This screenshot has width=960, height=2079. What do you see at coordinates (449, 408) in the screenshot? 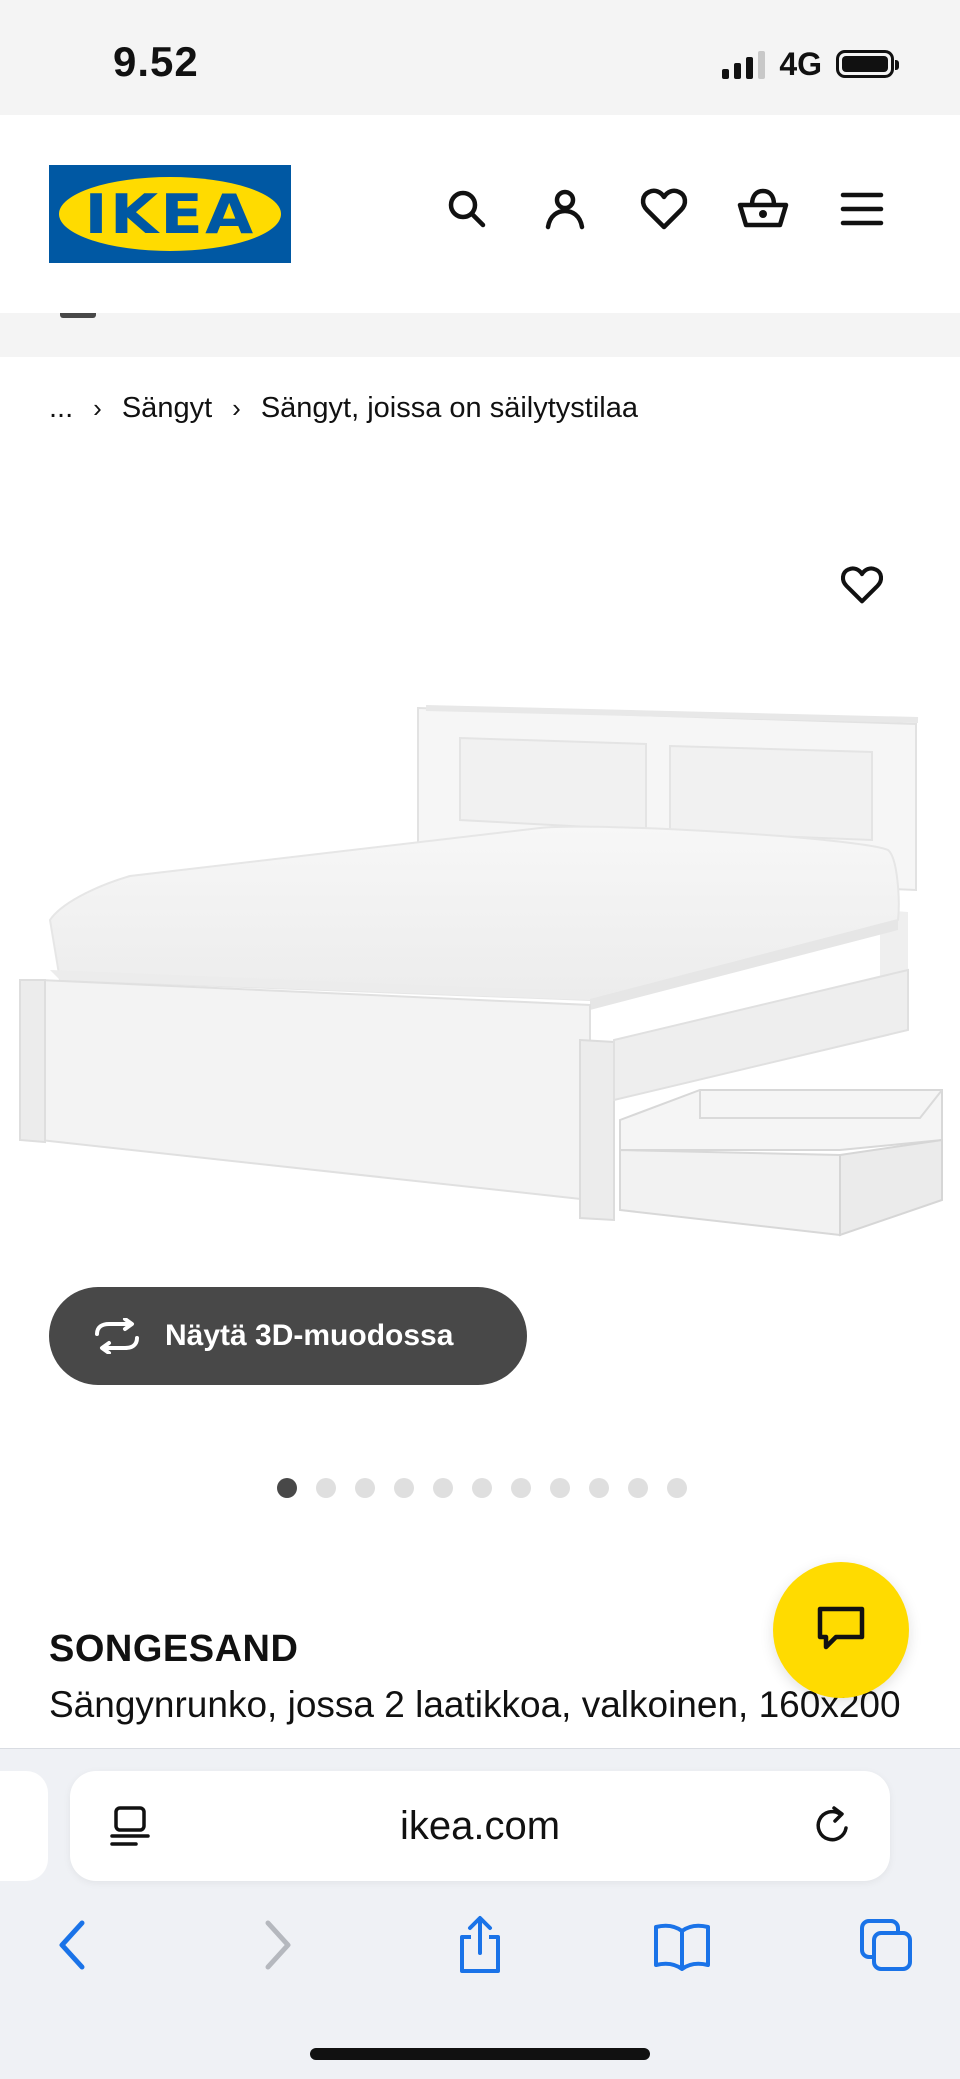
I see `breadcrumb-storage-beds: Sängyt, joissa on säilytystilaa` at bounding box center [449, 408].